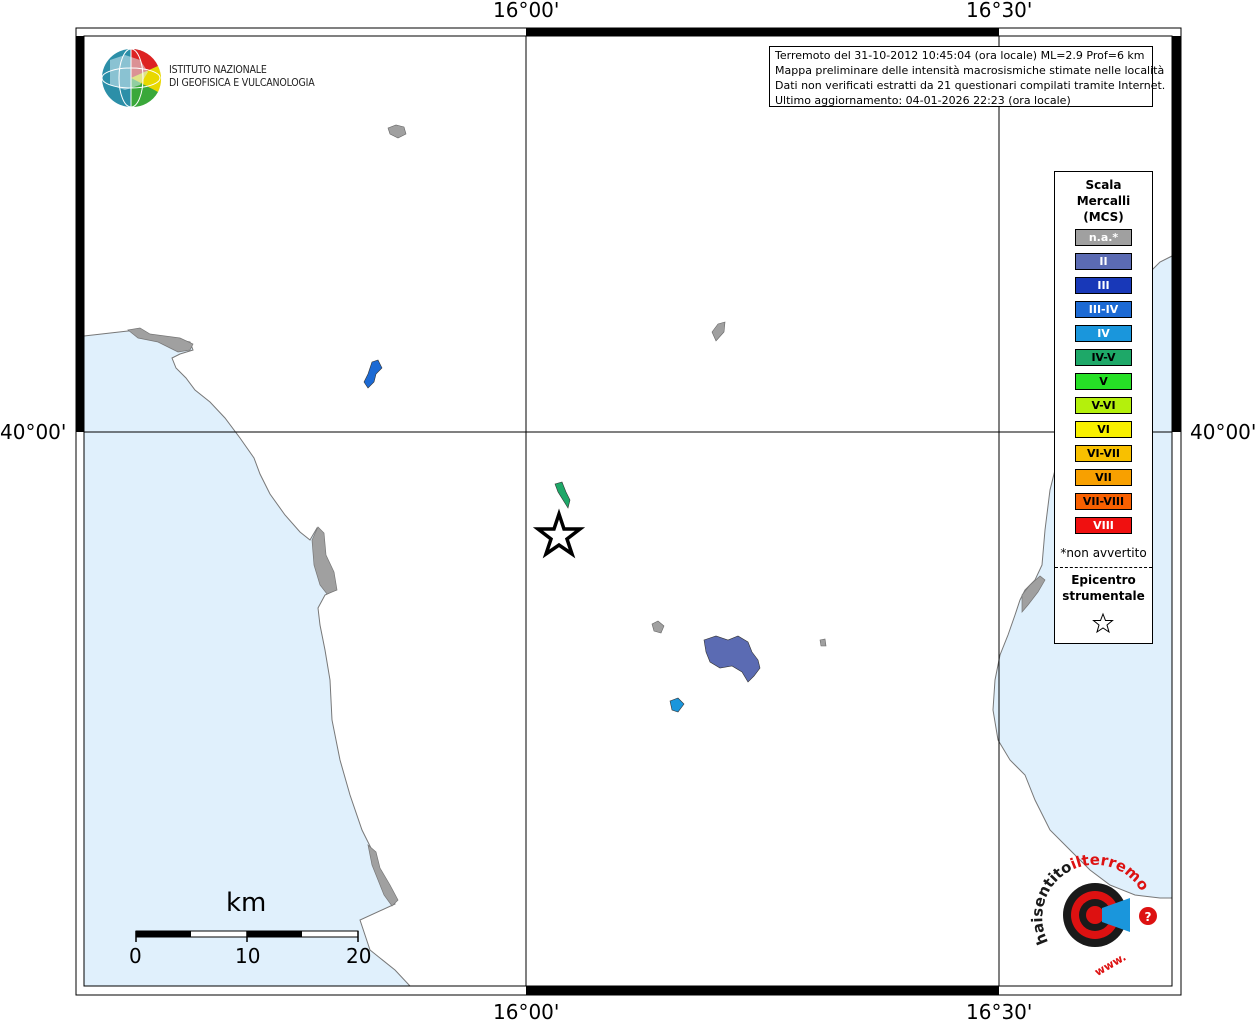 The width and height of the screenshot is (1256, 1024). What do you see at coordinates (1103, 309) in the screenshot?
I see `legend-item-3: III-IV` at bounding box center [1103, 309].